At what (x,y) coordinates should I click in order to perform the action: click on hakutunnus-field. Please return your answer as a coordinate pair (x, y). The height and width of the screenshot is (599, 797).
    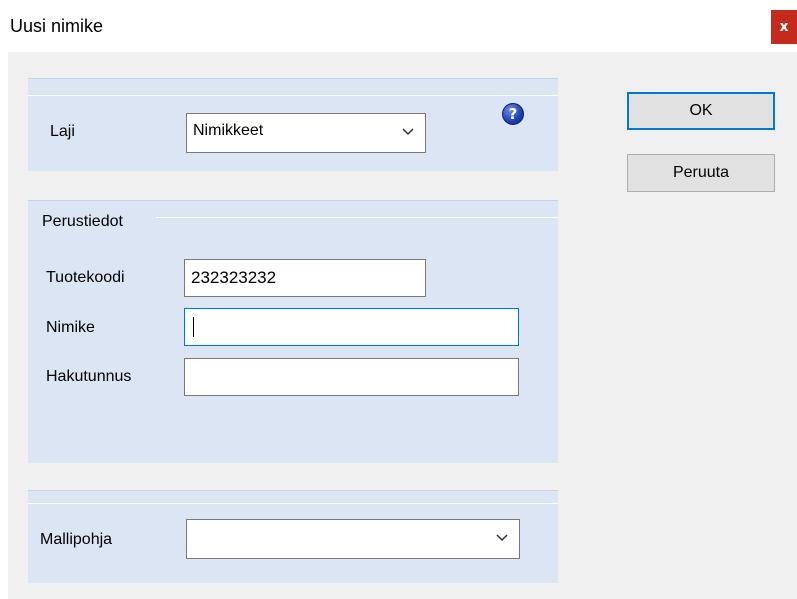
    Looking at the image, I should click on (351, 377).